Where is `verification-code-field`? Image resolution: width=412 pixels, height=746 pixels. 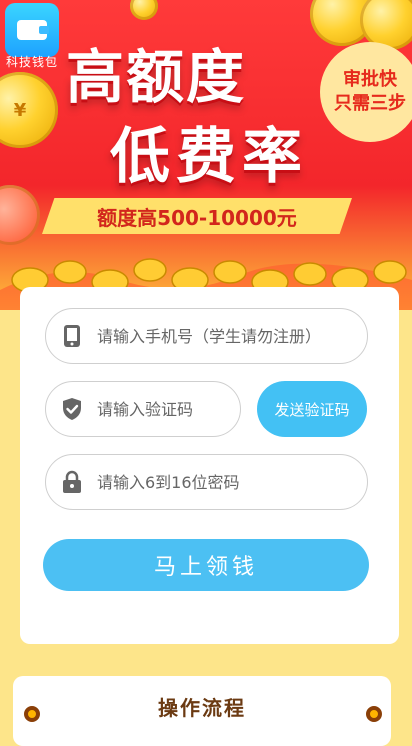 verification-code-field is located at coordinates (172, 409).